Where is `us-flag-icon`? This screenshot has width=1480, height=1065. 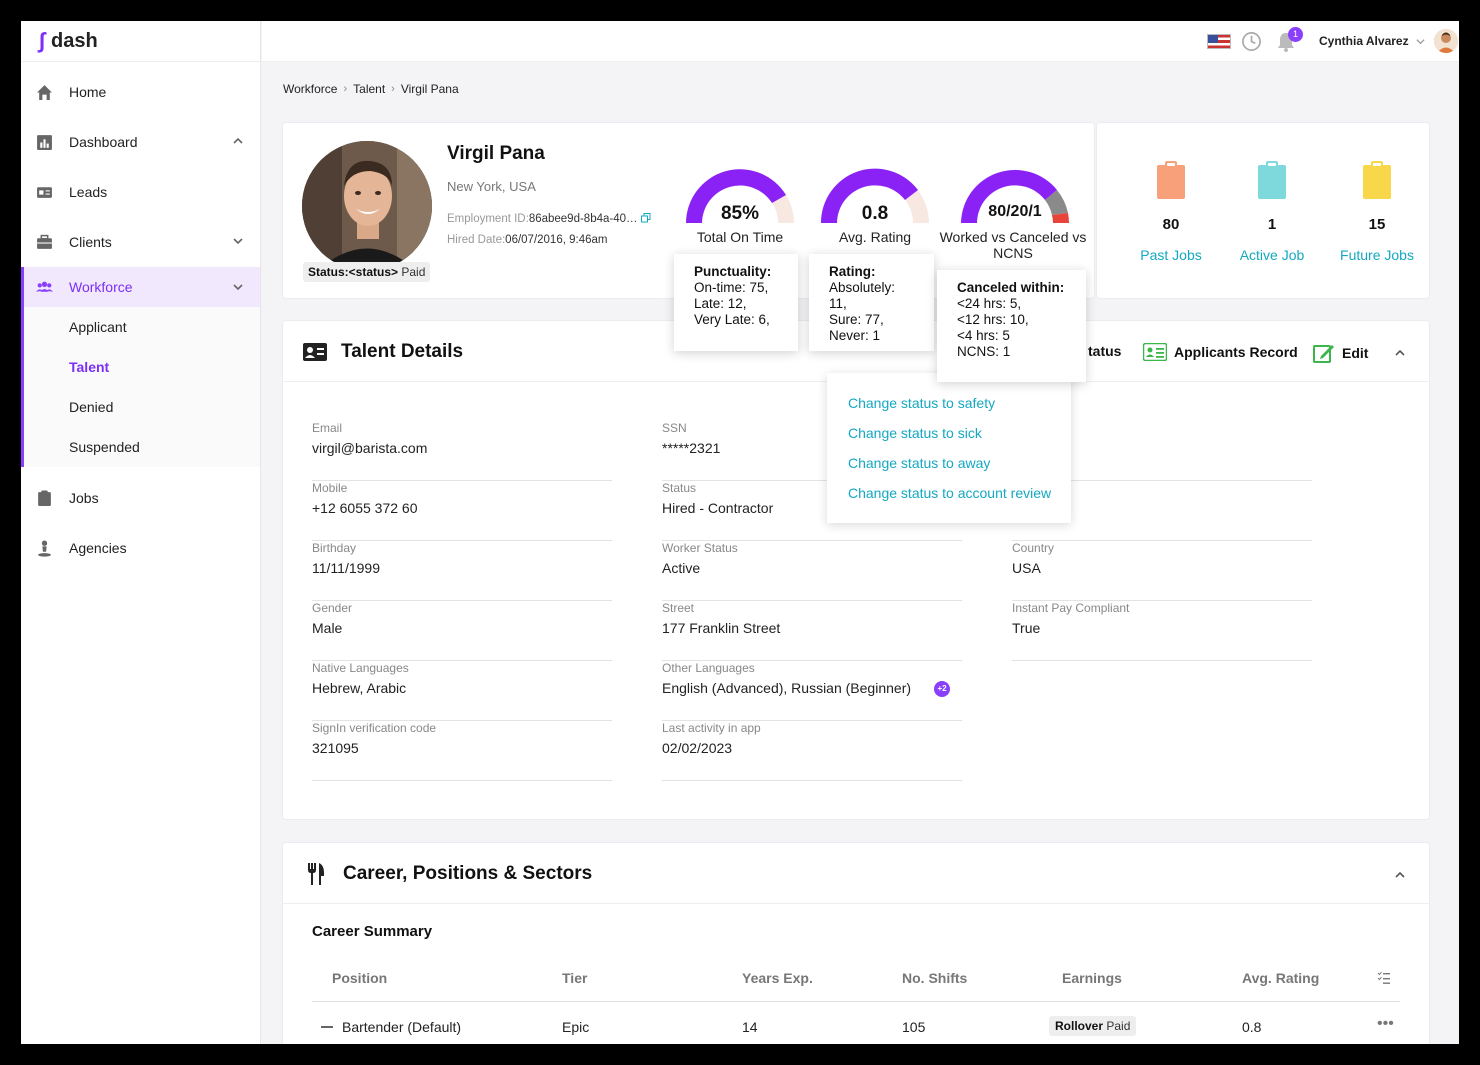 us-flag-icon is located at coordinates (1219, 41).